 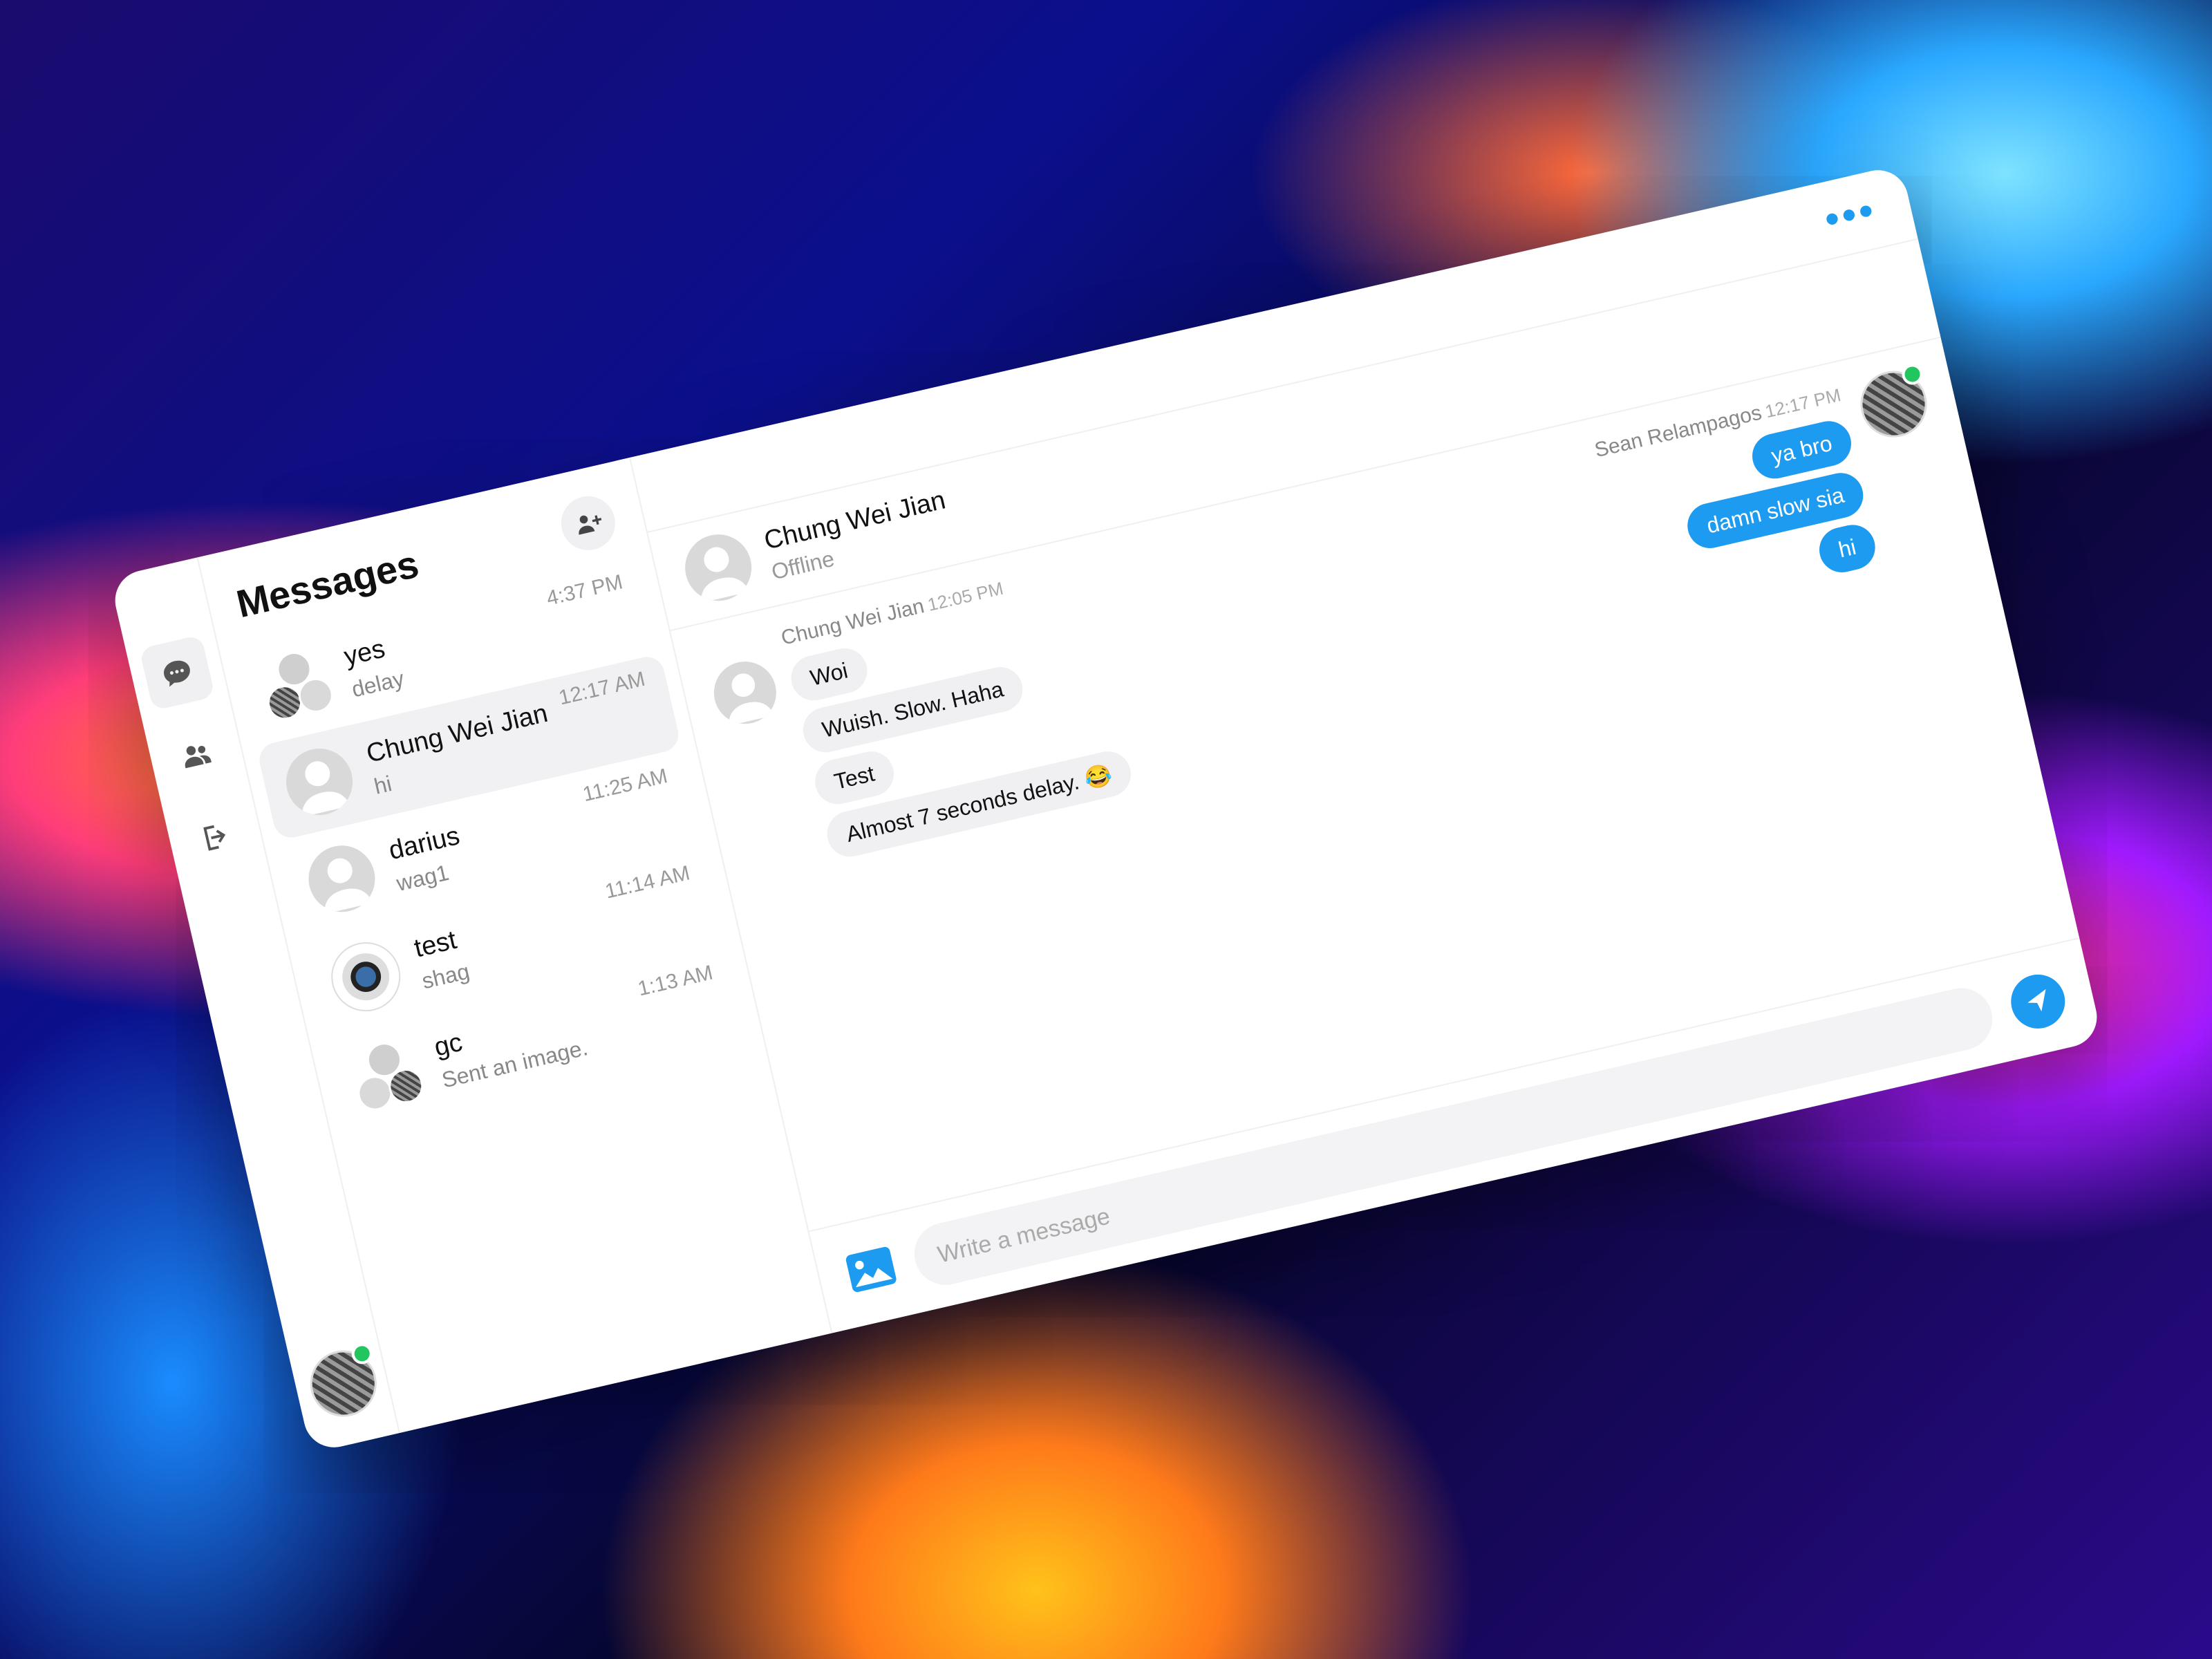 I want to click on add-contact-button, so click(x=588, y=523).